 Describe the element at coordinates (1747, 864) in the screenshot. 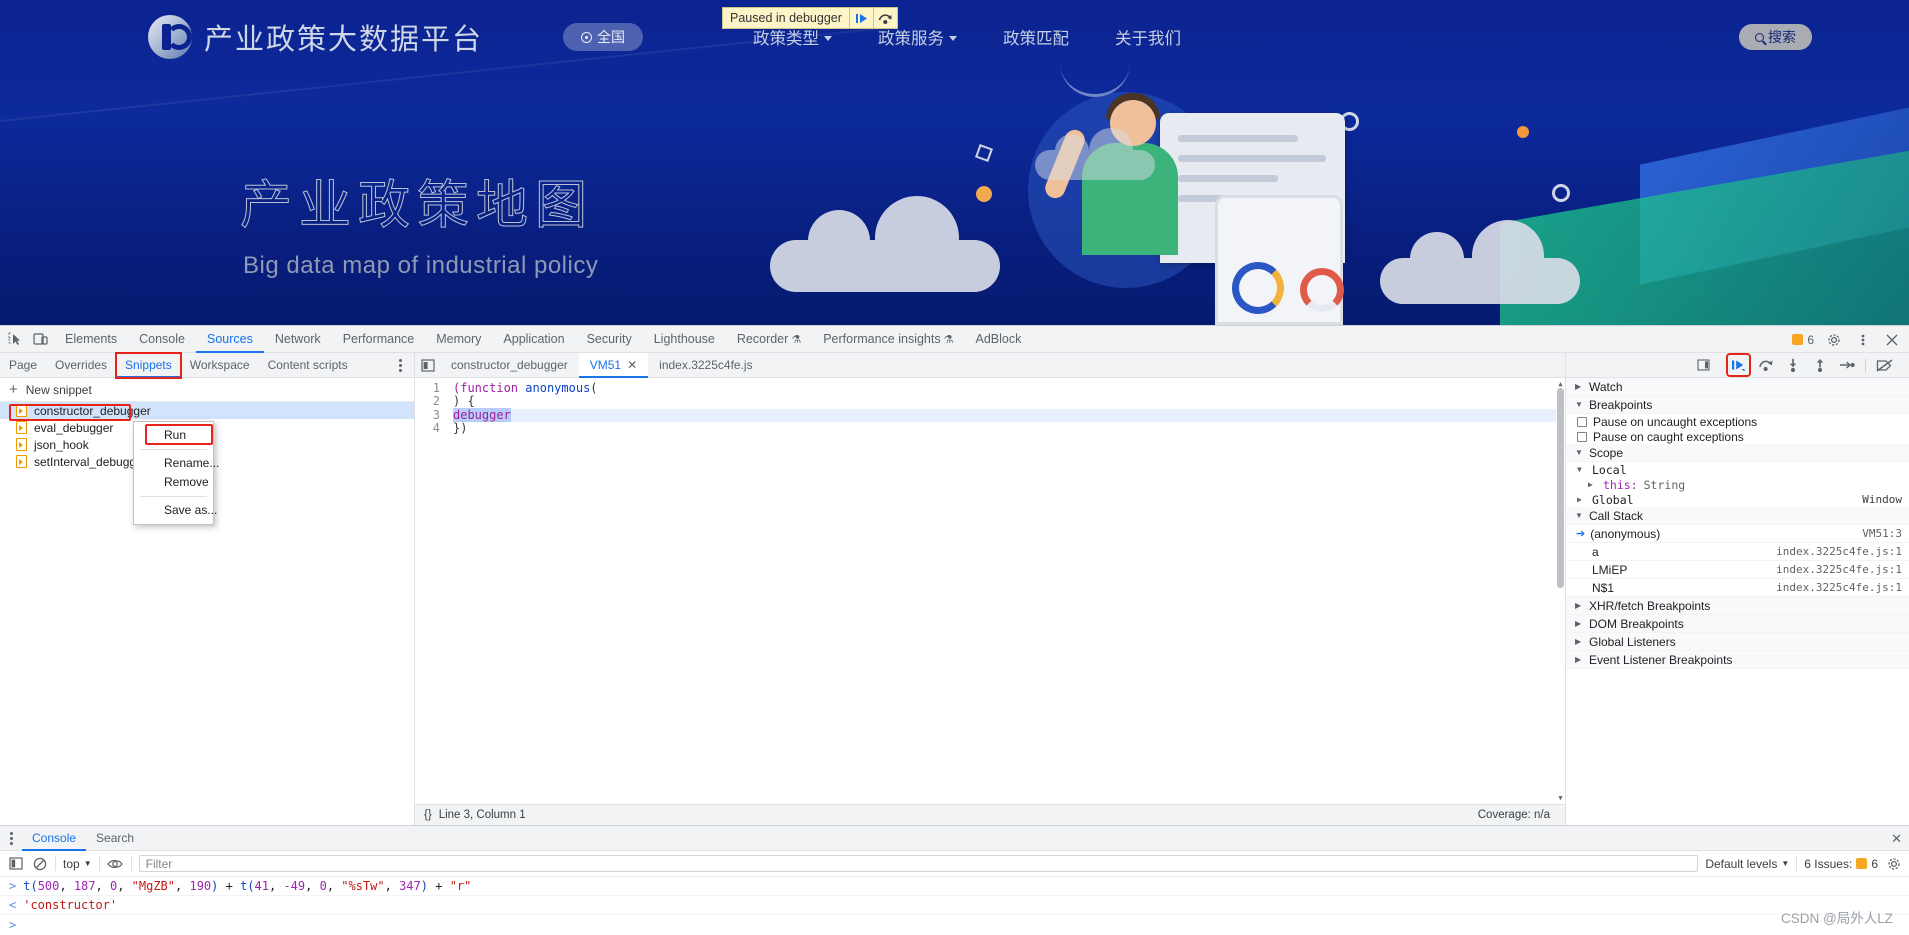

I see `console-levels-selector: Default levels ▼` at that location.